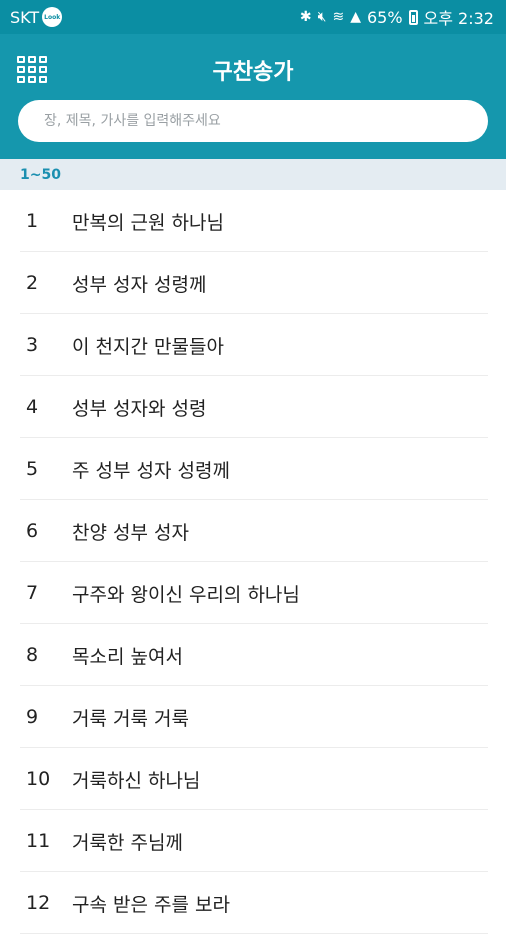 The width and height of the screenshot is (506, 934). I want to click on hymn-number: 2, so click(32, 283).